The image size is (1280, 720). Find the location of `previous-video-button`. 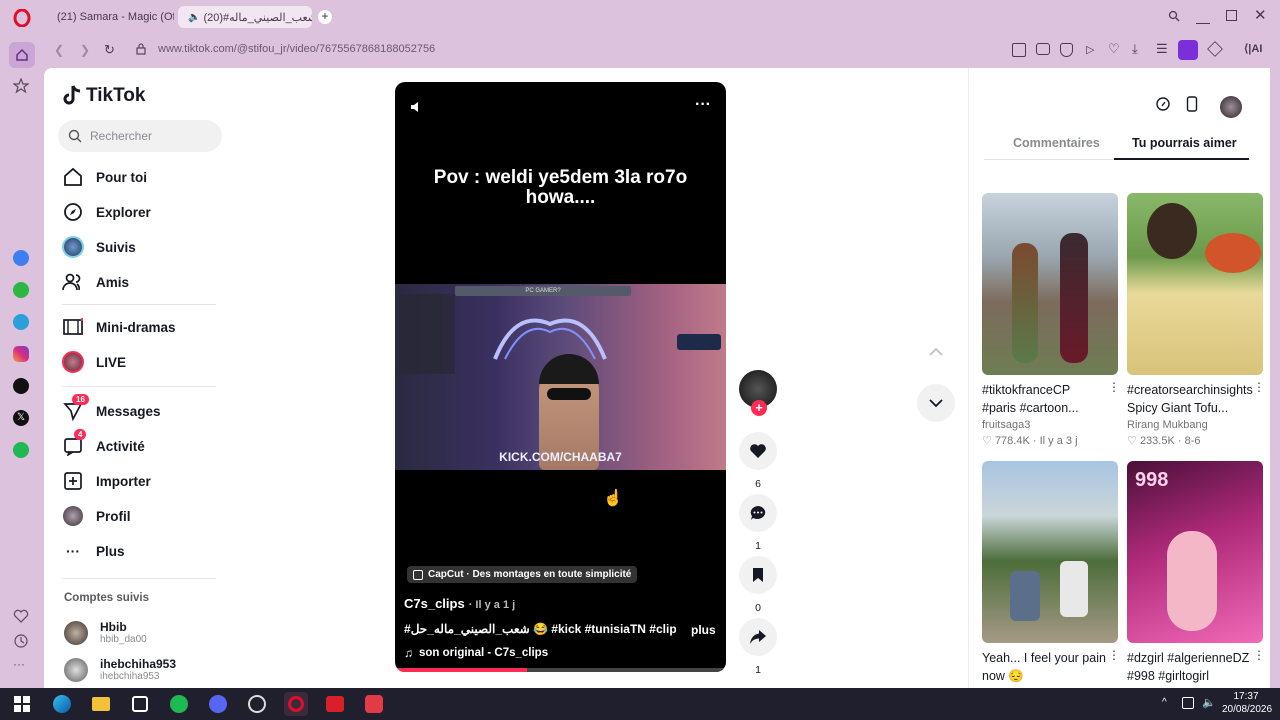

previous-video-button is located at coordinates (936, 352).